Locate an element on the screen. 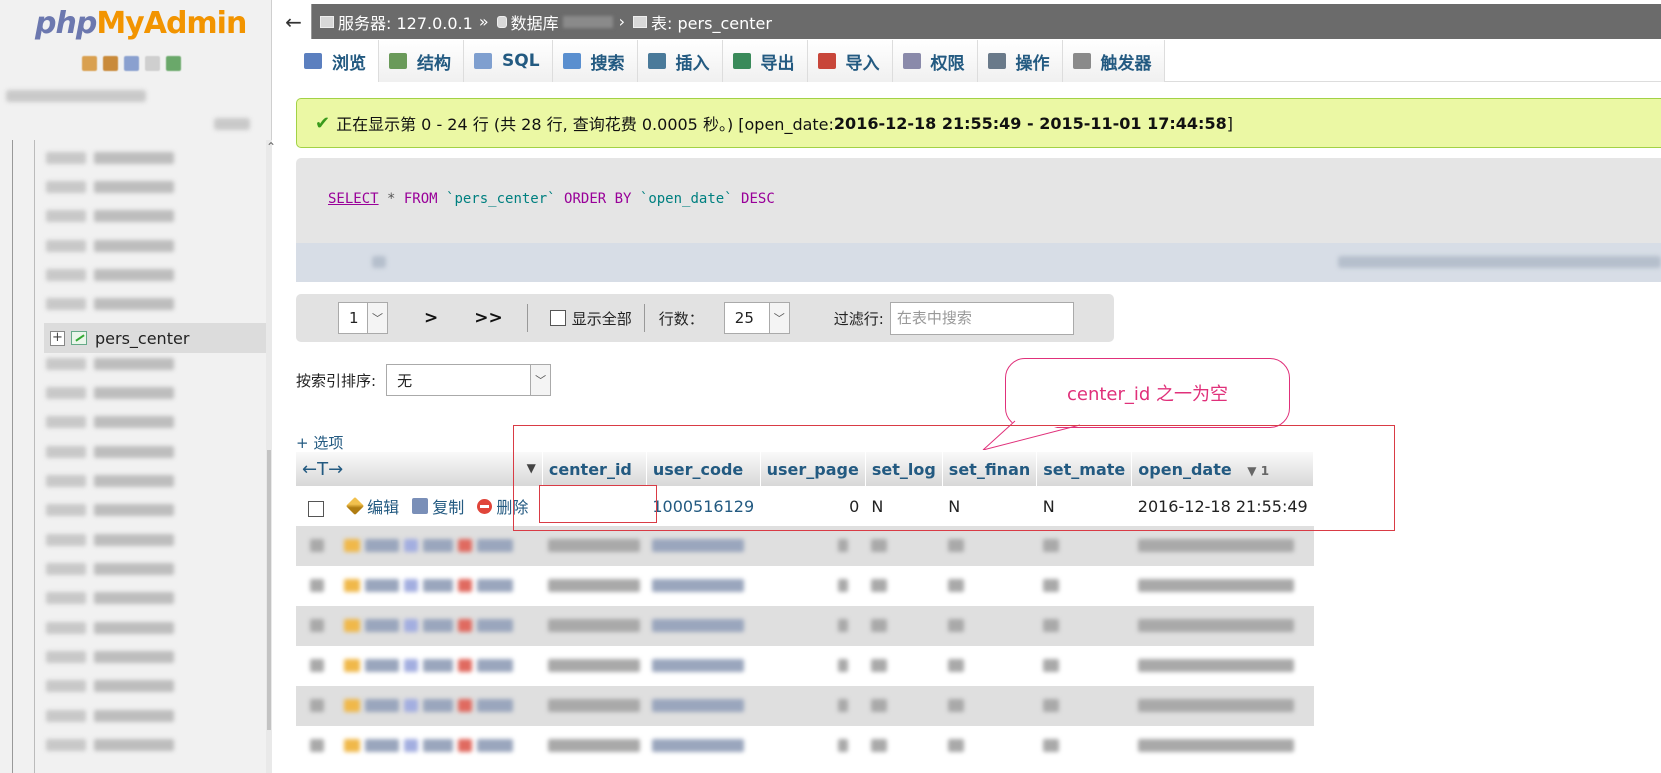 The height and width of the screenshot is (773, 1661). breadcrumb-server: 服务器: 127.0.0.1 is located at coordinates (396, 22).